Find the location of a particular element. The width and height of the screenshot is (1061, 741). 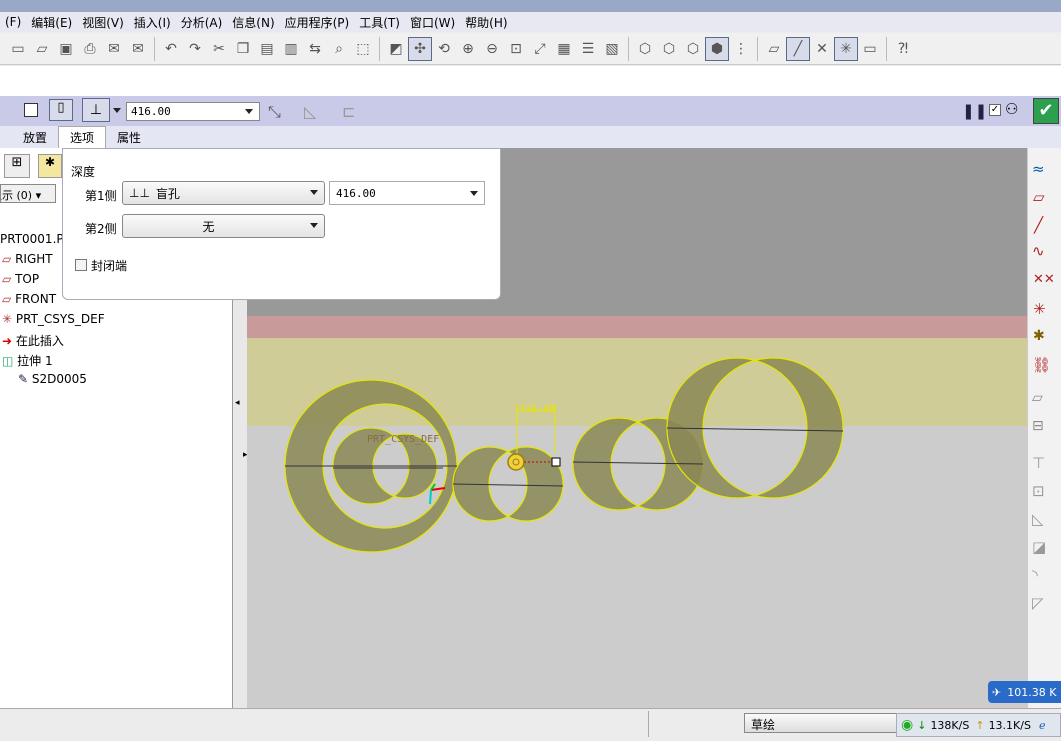

chain-tool-icon: ⛓ is located at coordinates (1041, 365).